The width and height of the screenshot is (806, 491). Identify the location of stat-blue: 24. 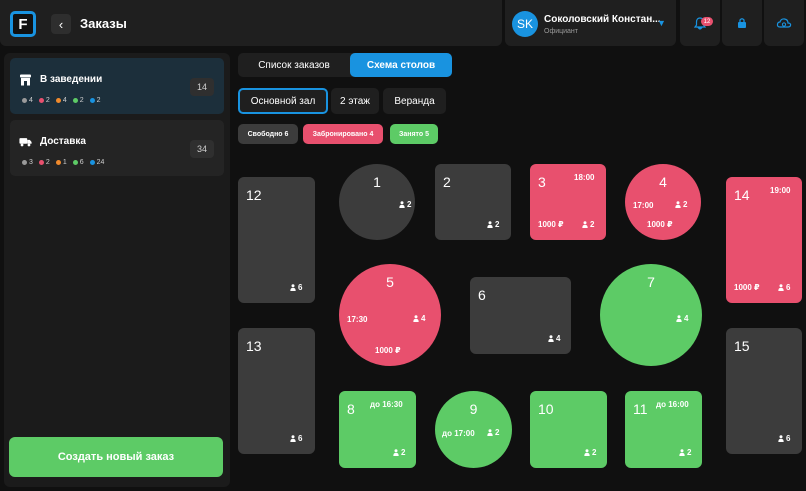
(97, 162).